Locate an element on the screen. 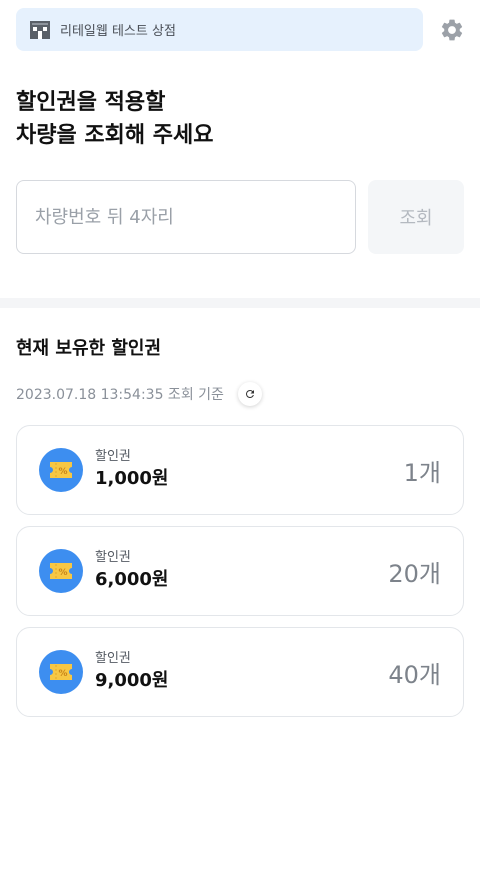 This screenshot has width=480, height=882. coupon-card: % 할인권 9,000원 40개 is located at coordinates (240, 672).